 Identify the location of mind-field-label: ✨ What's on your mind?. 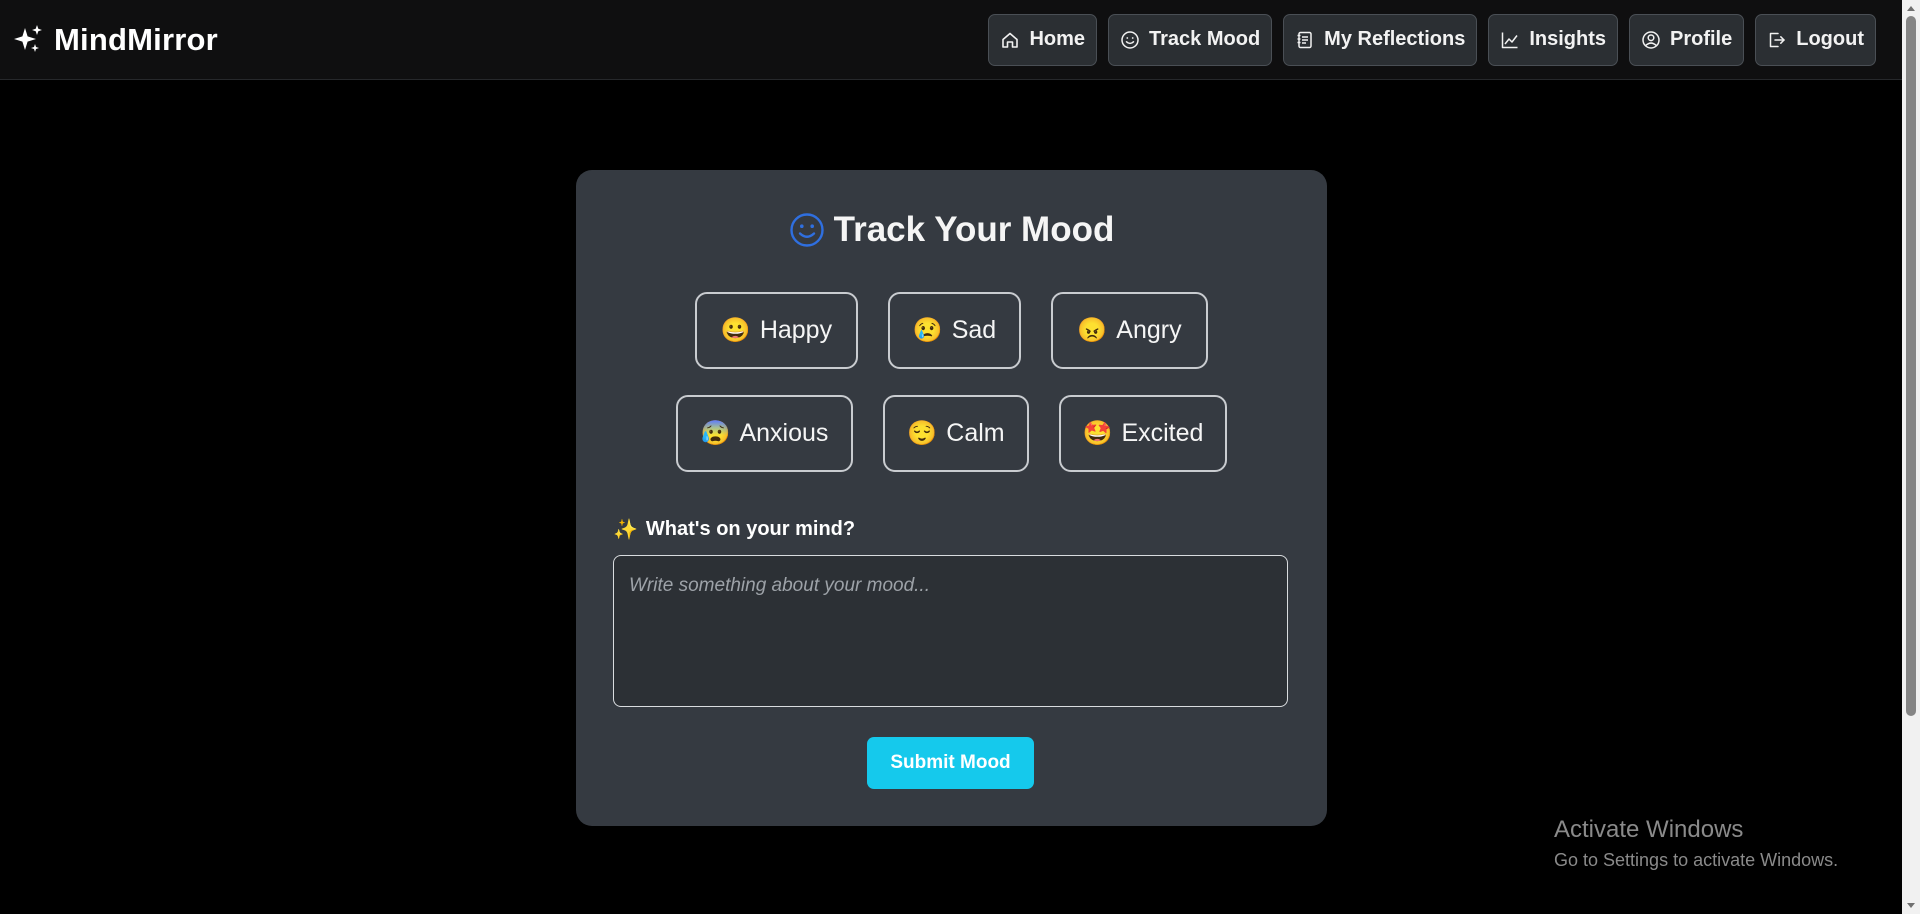
(734, 529).